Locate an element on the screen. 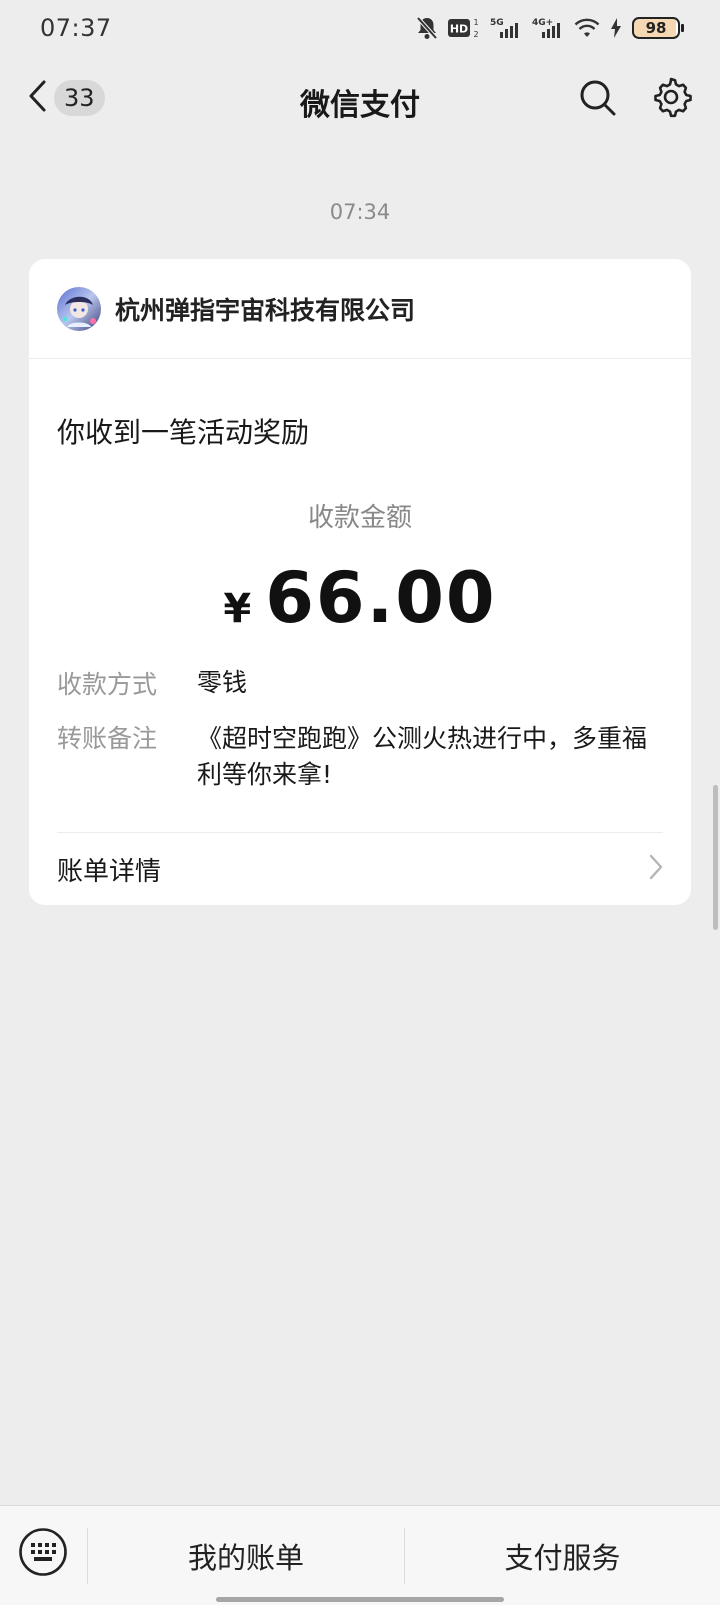 This screenshot has height=1605, width=720. status-icons: HD 1 2 5G 4G+ 98 is located at coordinates (550, 28).